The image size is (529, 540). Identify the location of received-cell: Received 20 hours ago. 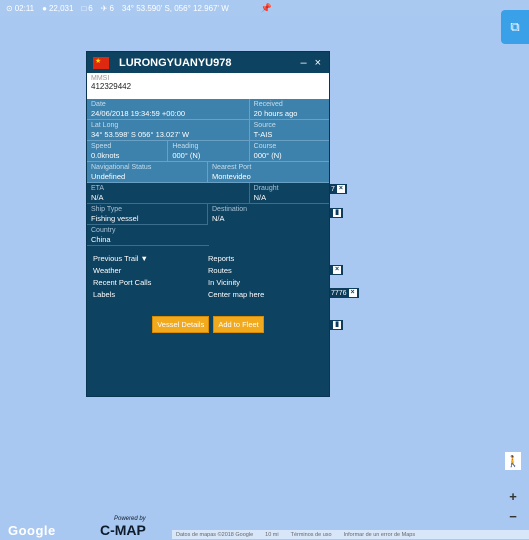
(289, 109).